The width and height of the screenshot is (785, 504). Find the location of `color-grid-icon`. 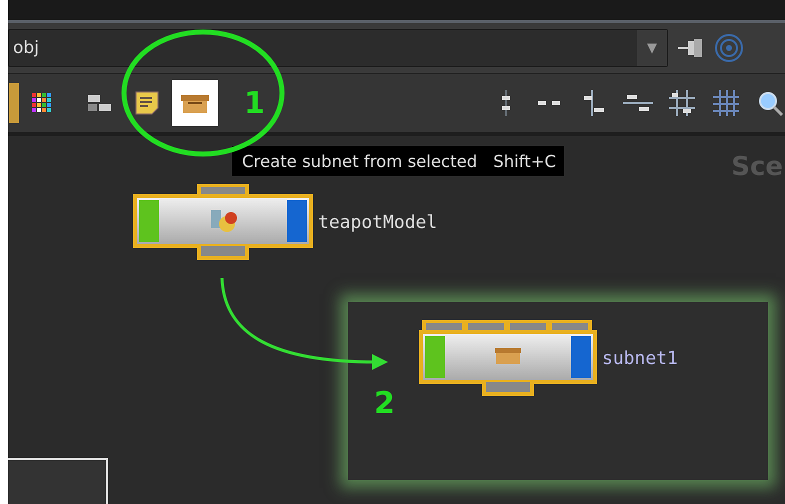

color-grid-icon is located at coordinates (42, 103).